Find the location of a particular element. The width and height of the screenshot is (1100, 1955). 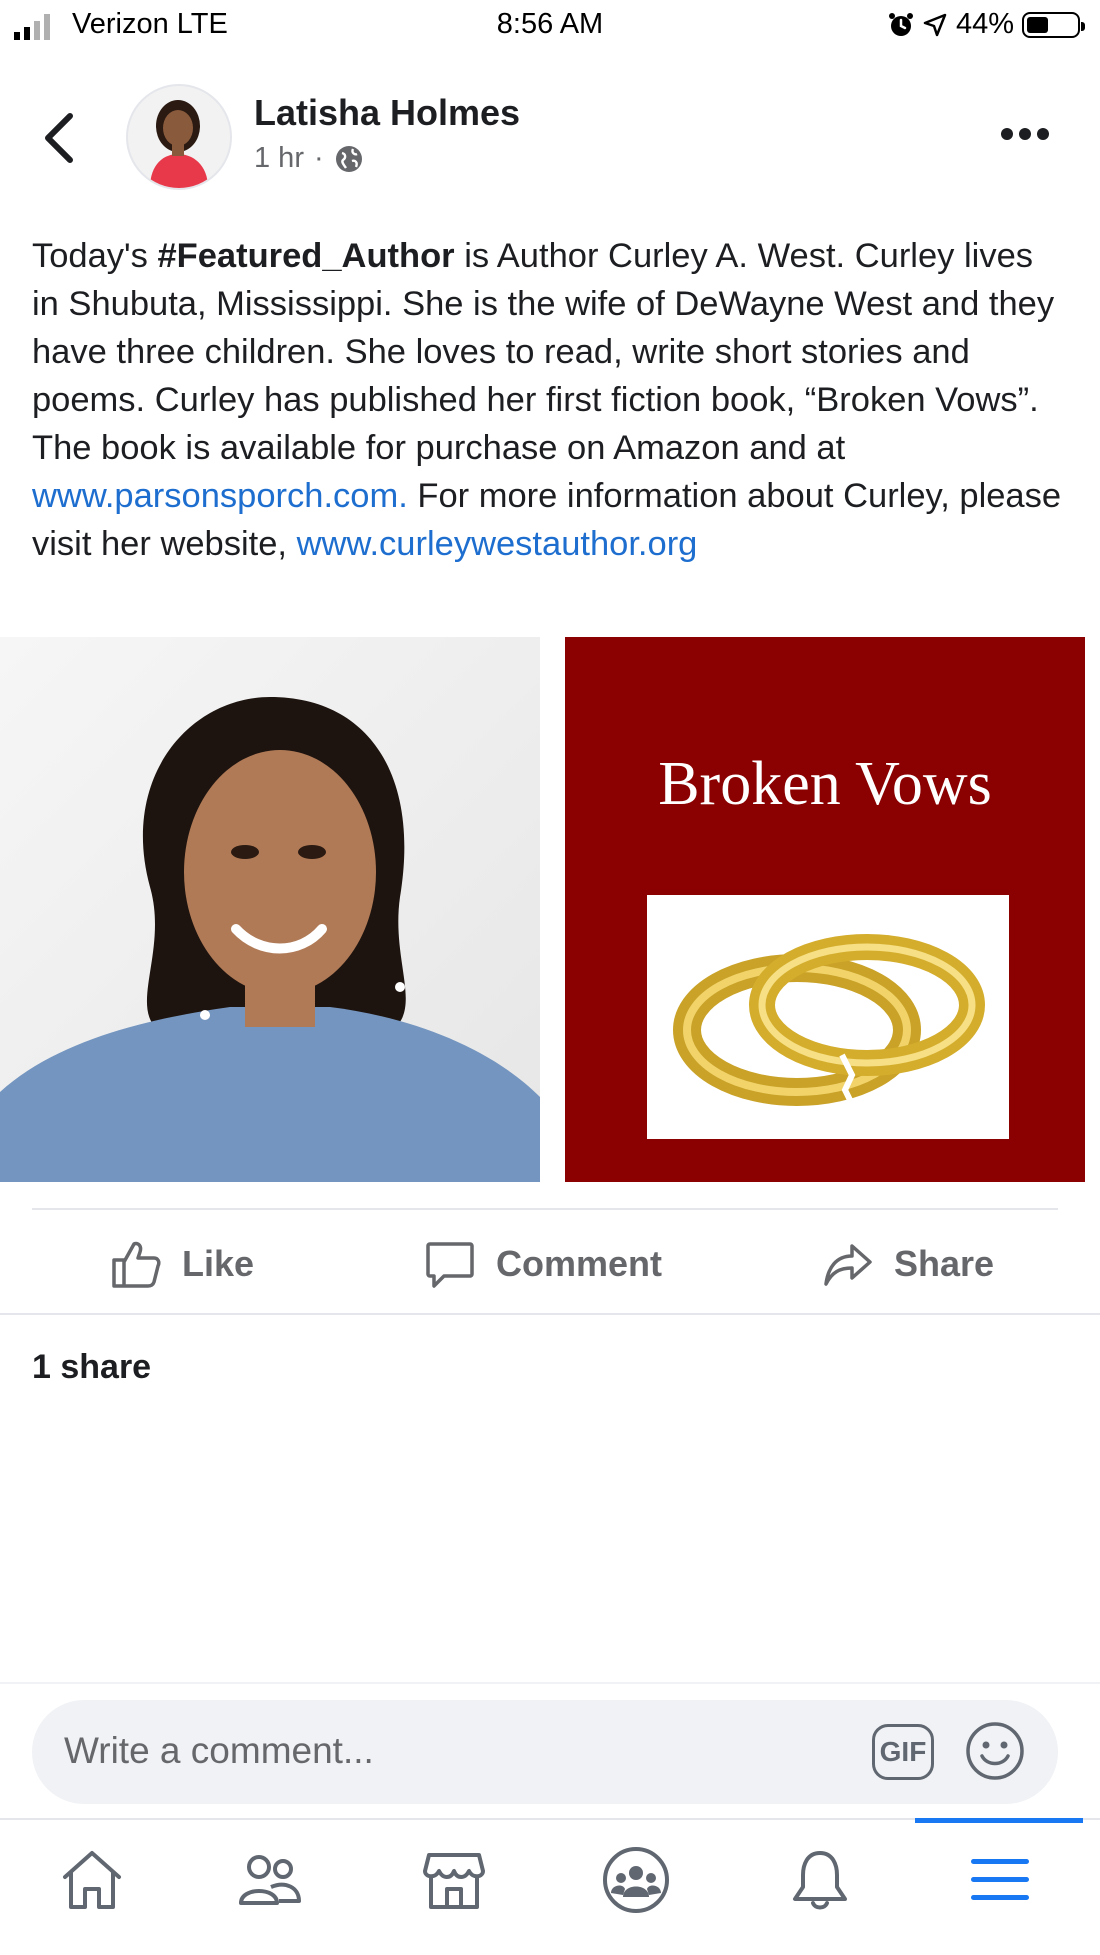

post-time: 1 hr is located at coordinates (279, 158).